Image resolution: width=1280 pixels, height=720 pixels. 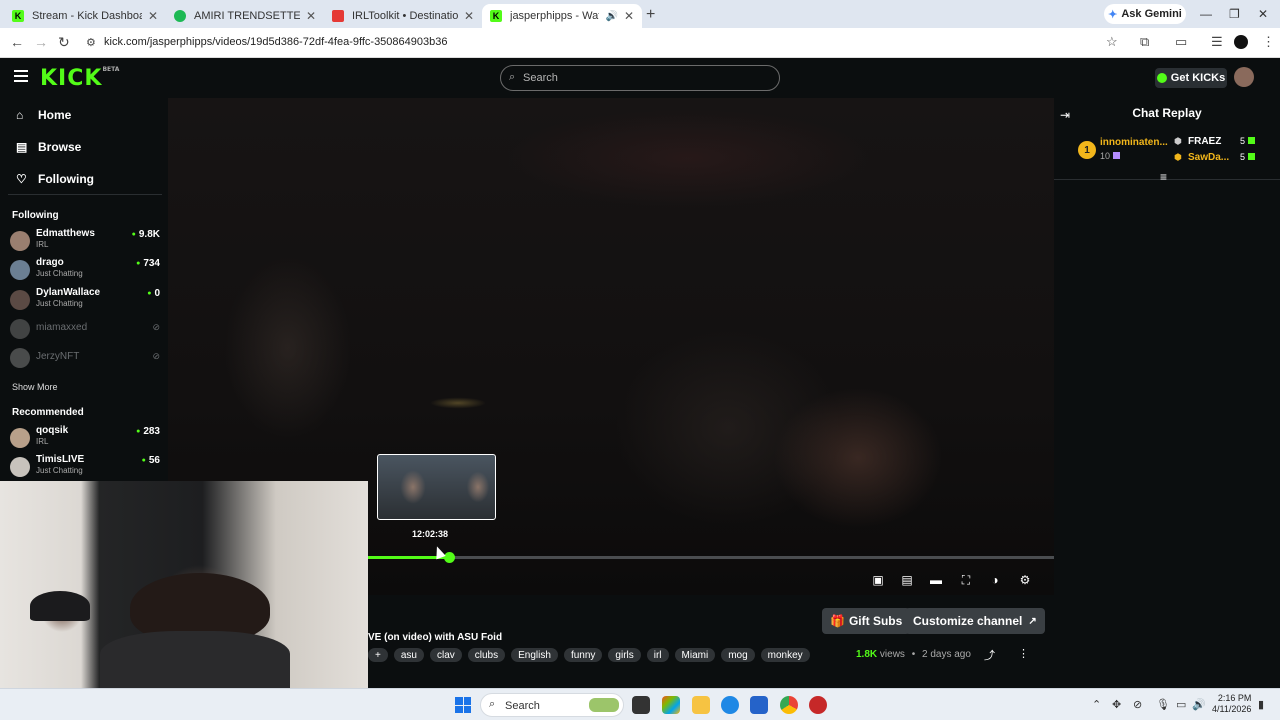 I want to click on tag: Miami, so click(x=695, y=655).